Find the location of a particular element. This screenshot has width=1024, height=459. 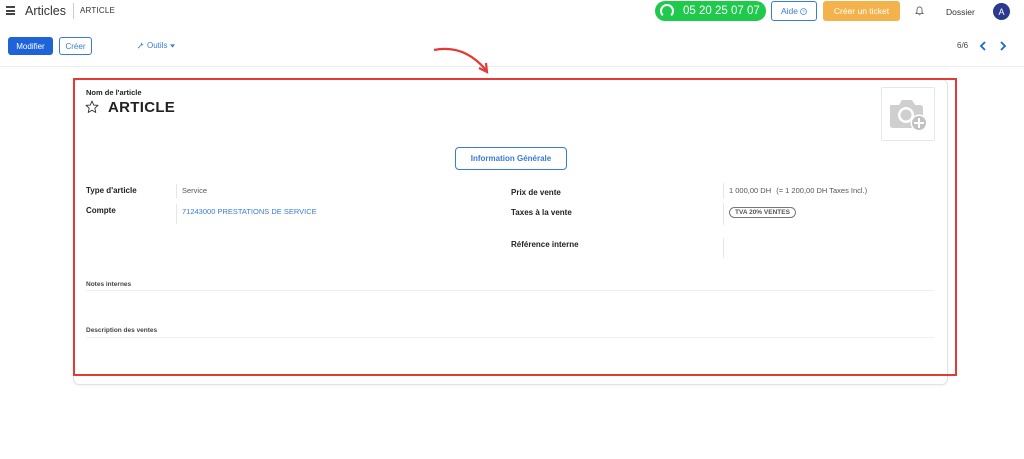

breadcrumb-separator is located at coordinates (73, 11).